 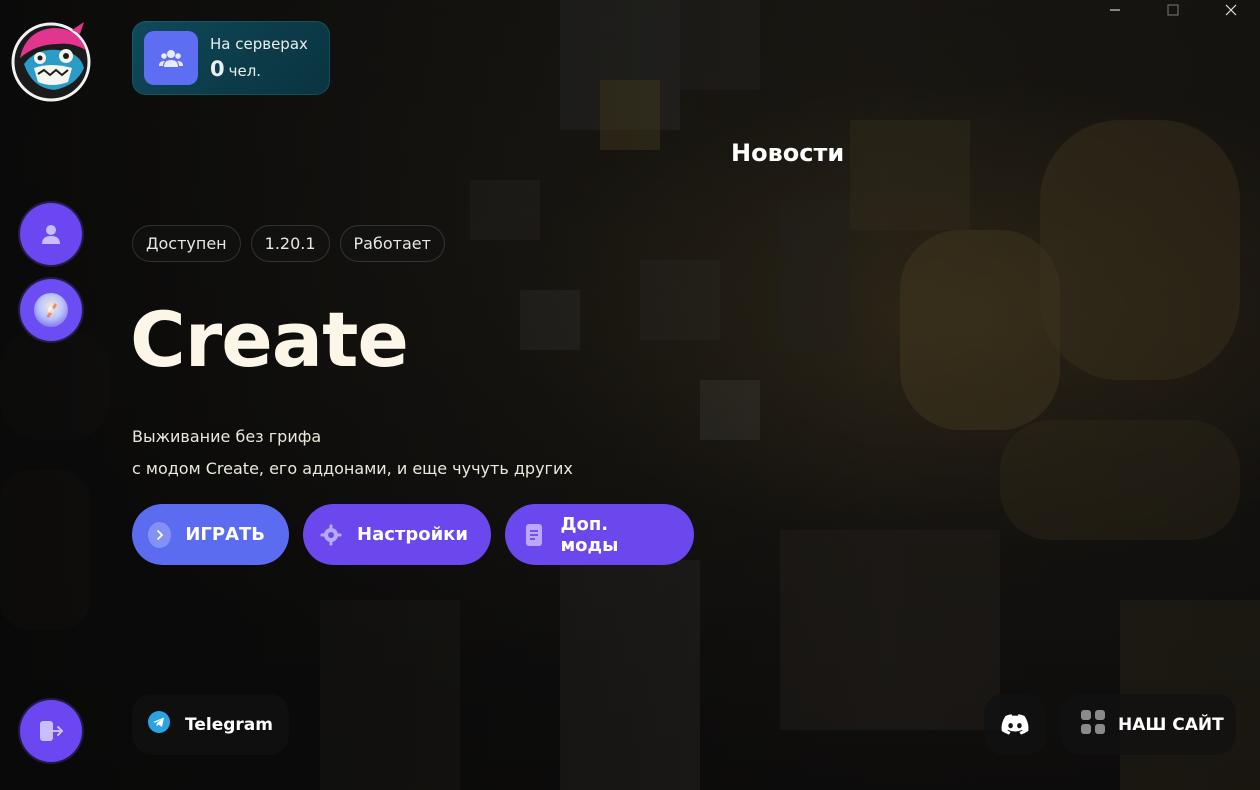 I want to click on telegram-link: Telegram, so click(x=210, y=724).